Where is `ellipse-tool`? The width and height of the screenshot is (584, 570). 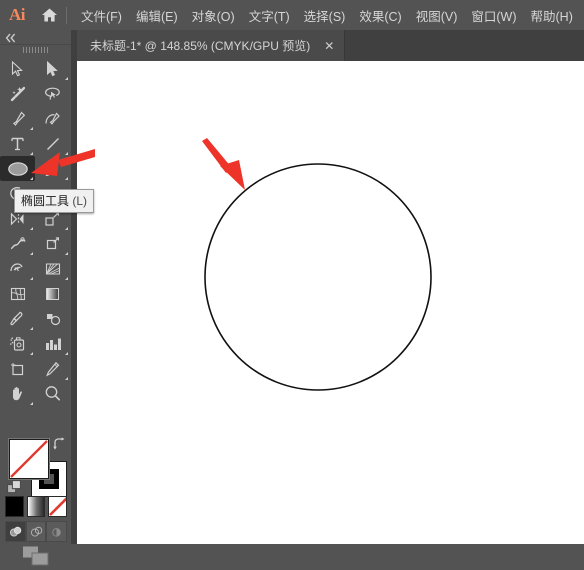
ellipse-tool is located at coordinates (17, 168).